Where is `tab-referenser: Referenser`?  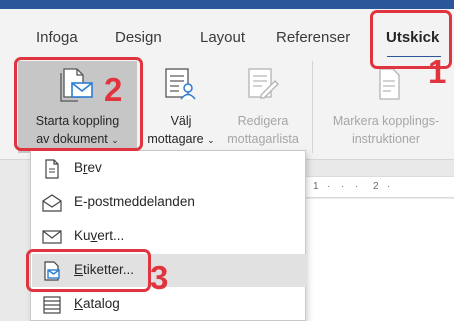
tab-referenser: Referenser is located at coordinates (313, 37).